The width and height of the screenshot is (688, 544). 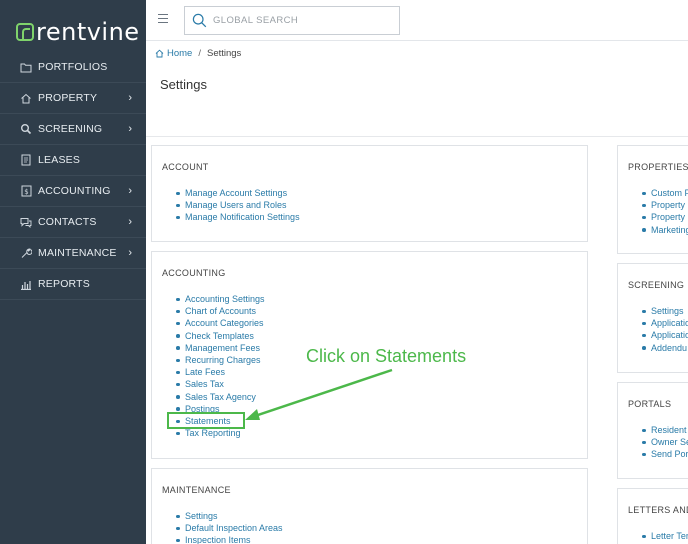 What do you see at coordinates (26, 284) in the screenshot?
I see `bar-chart-icon` at bounding box center [26, 284].